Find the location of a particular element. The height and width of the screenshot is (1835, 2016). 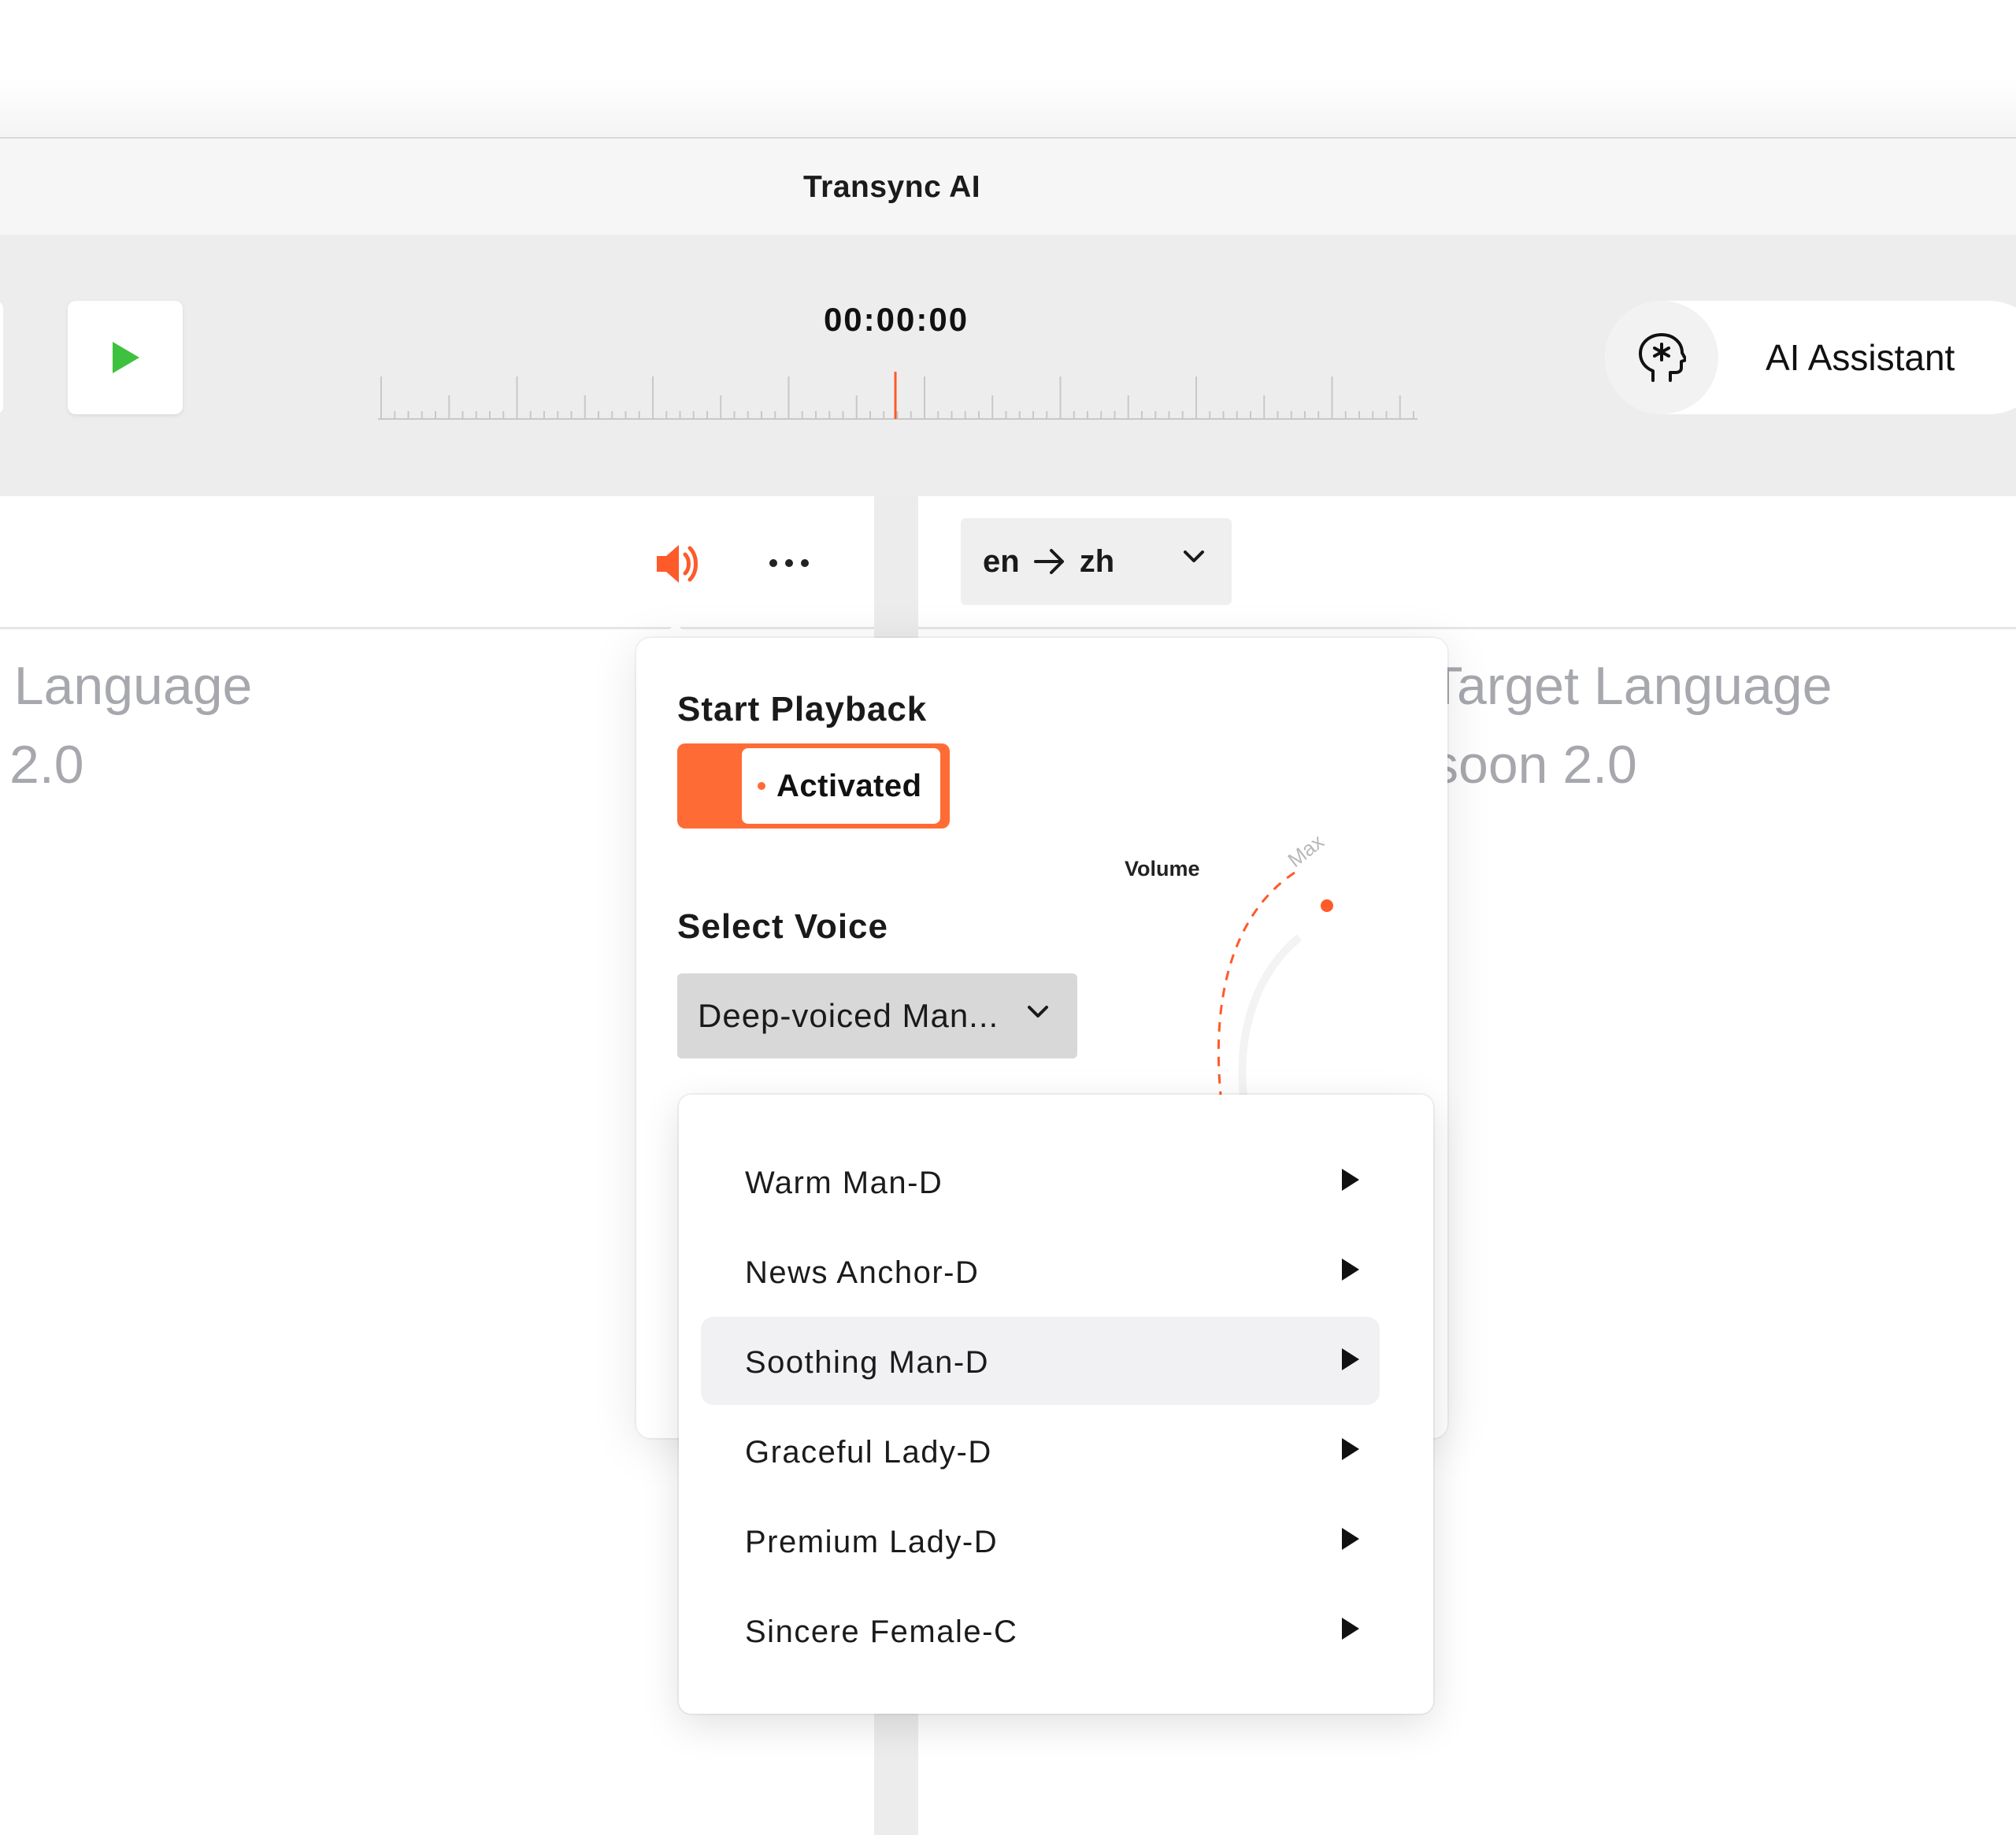

voice-option-label: Soothing Man-D is located at coordinates (867, 1363).